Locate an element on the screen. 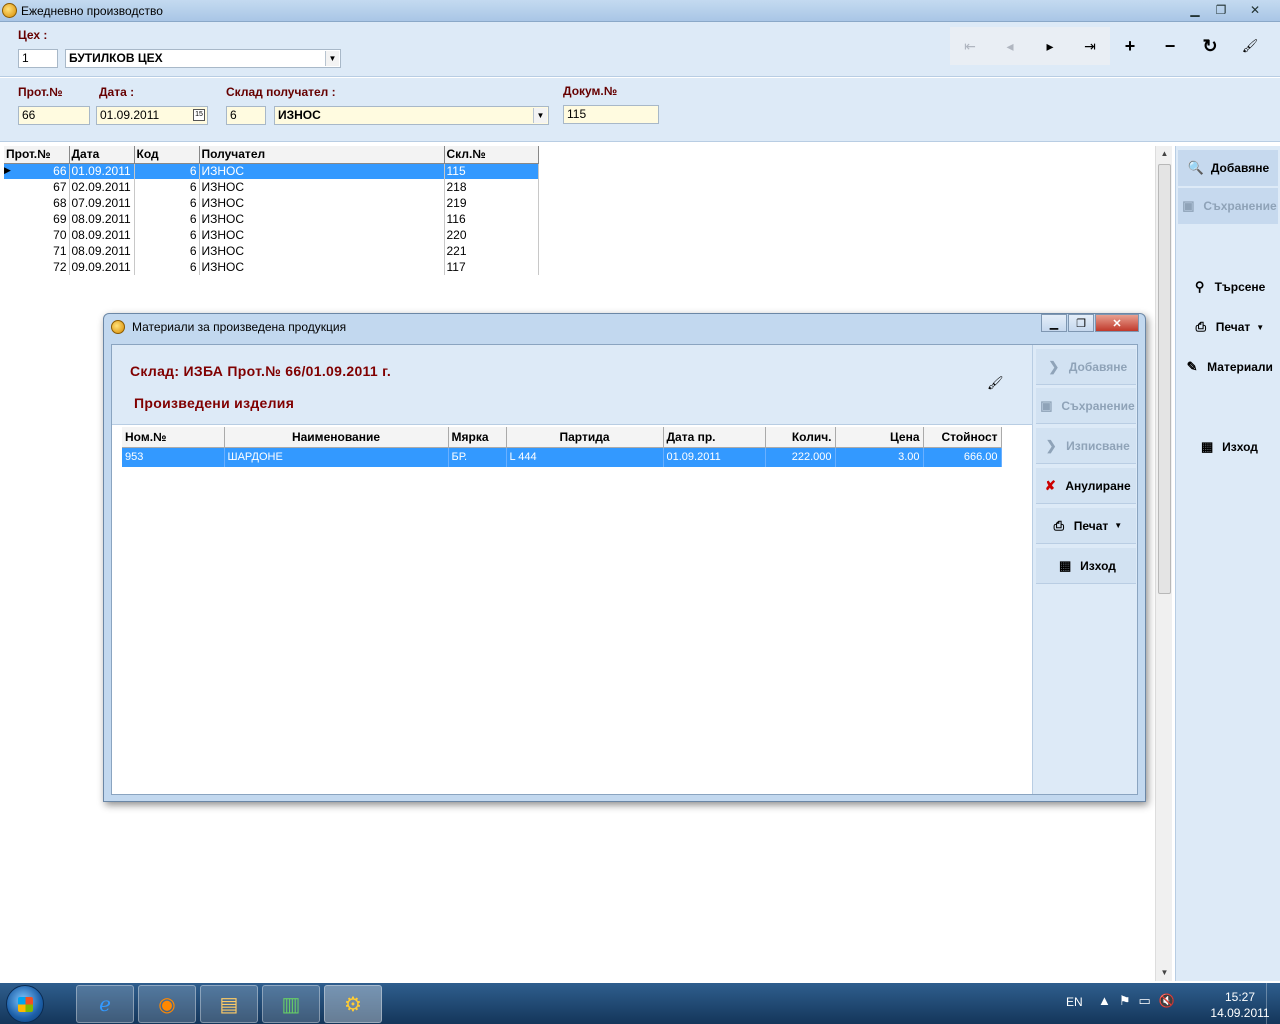 The image size is (1280, 1024). maximize-icon: ❐ is located at coordinates (1221, 9).